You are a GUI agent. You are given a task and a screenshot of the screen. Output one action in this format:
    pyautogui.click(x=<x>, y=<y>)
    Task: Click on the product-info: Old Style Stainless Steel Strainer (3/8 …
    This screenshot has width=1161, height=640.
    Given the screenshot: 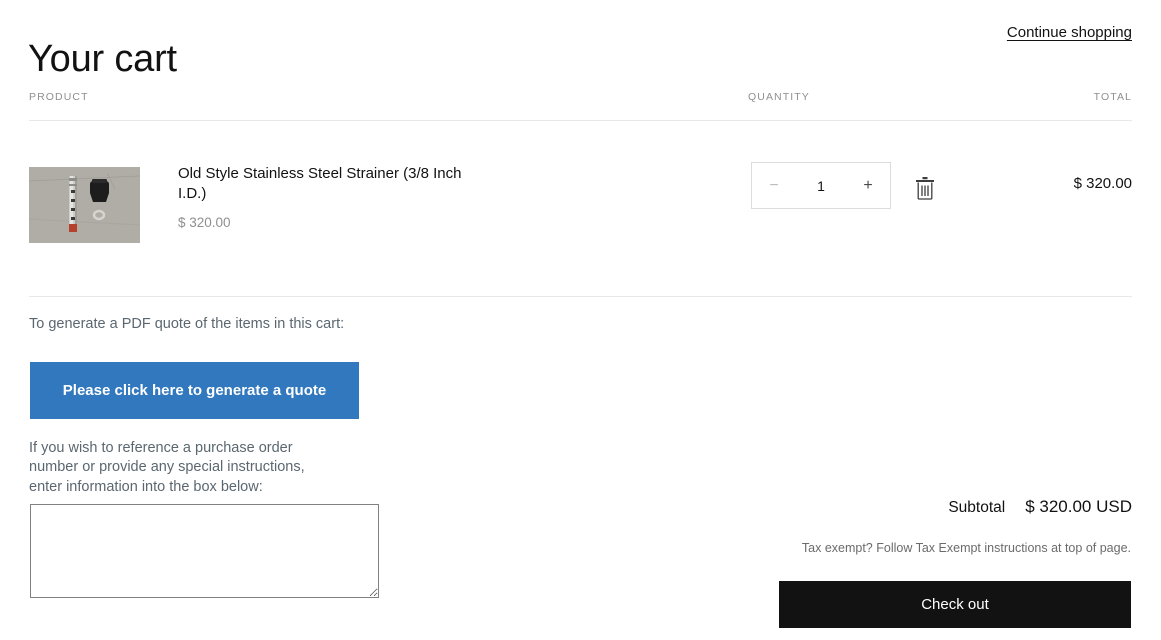 What is the action you would take?
    pyautogui.click(x=328, y=197)
    